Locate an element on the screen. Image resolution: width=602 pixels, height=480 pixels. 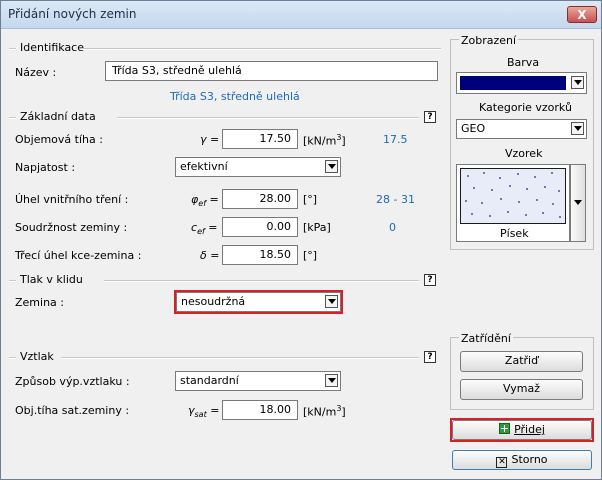
stress-state-label: Napjatost : is located at coordinates (45, 167).